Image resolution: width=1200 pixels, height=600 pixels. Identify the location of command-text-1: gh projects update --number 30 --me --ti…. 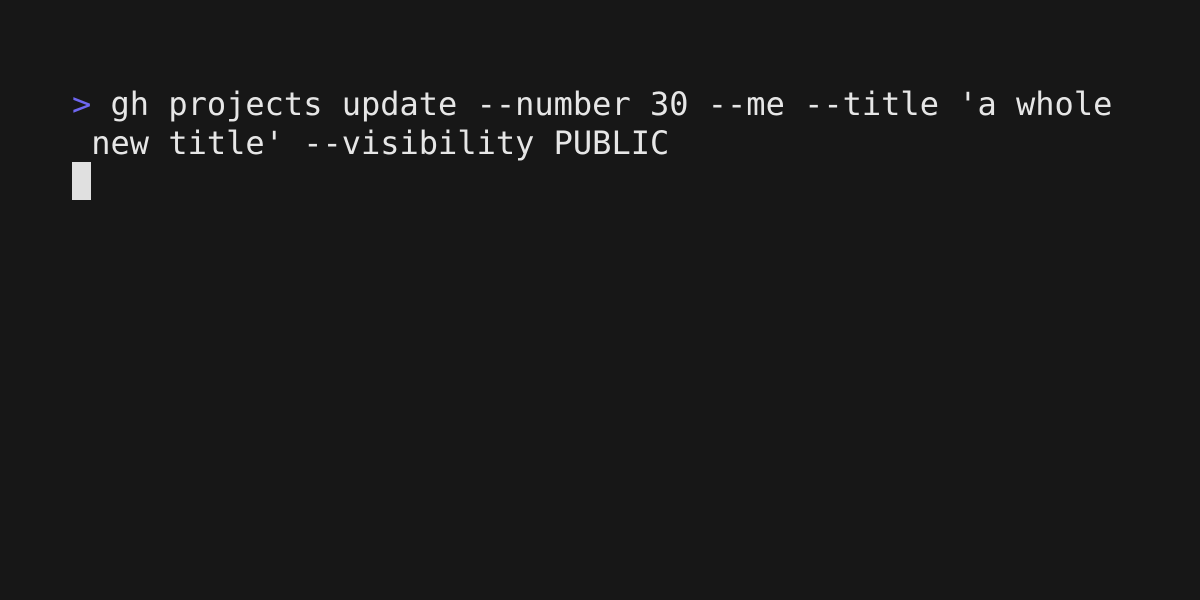
(602, 104).